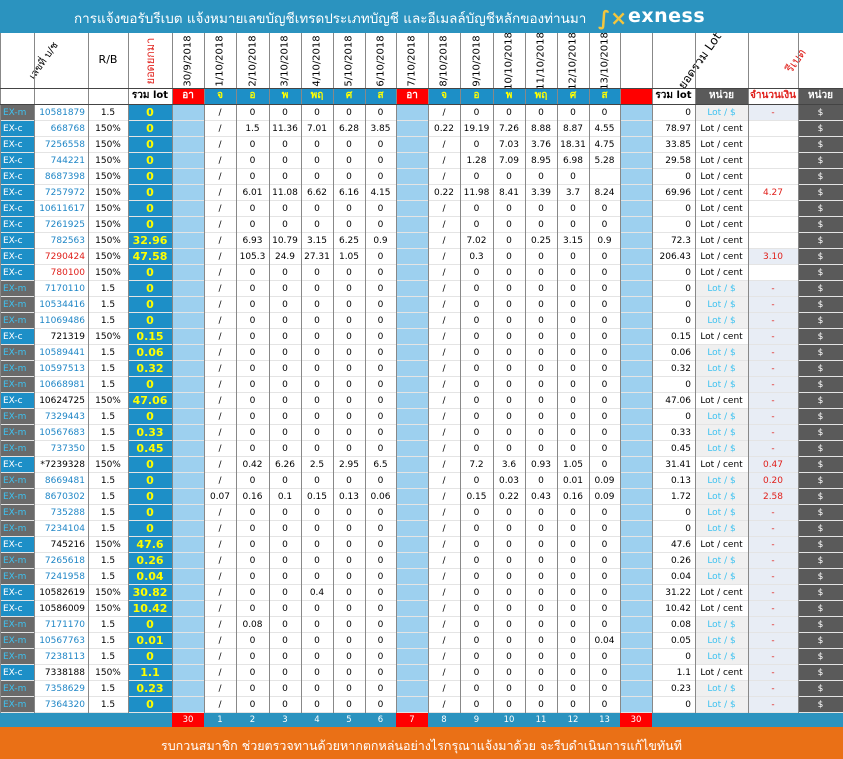 This screenshot has height=759, width=843. What do you see at coordinates (44, 60) in the screenshot?
I see `account-header-text: เลขที่ บ/ช` at bounding box center [44, 60].